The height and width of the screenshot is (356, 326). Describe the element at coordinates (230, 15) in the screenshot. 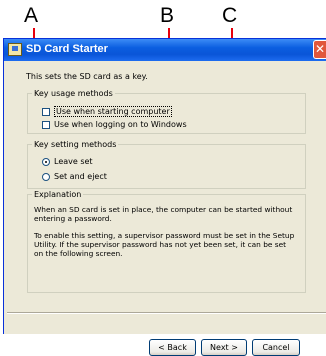

I see `callout-label-c: C` at that location.